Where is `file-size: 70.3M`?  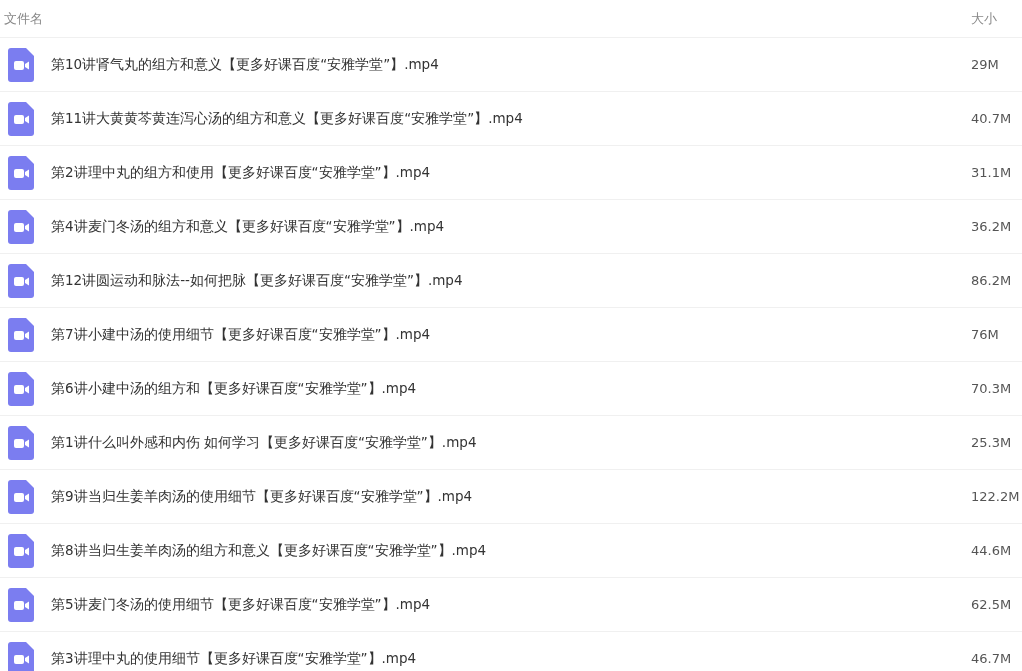
file-size: 70.3M is located at coordinates (992, 388).